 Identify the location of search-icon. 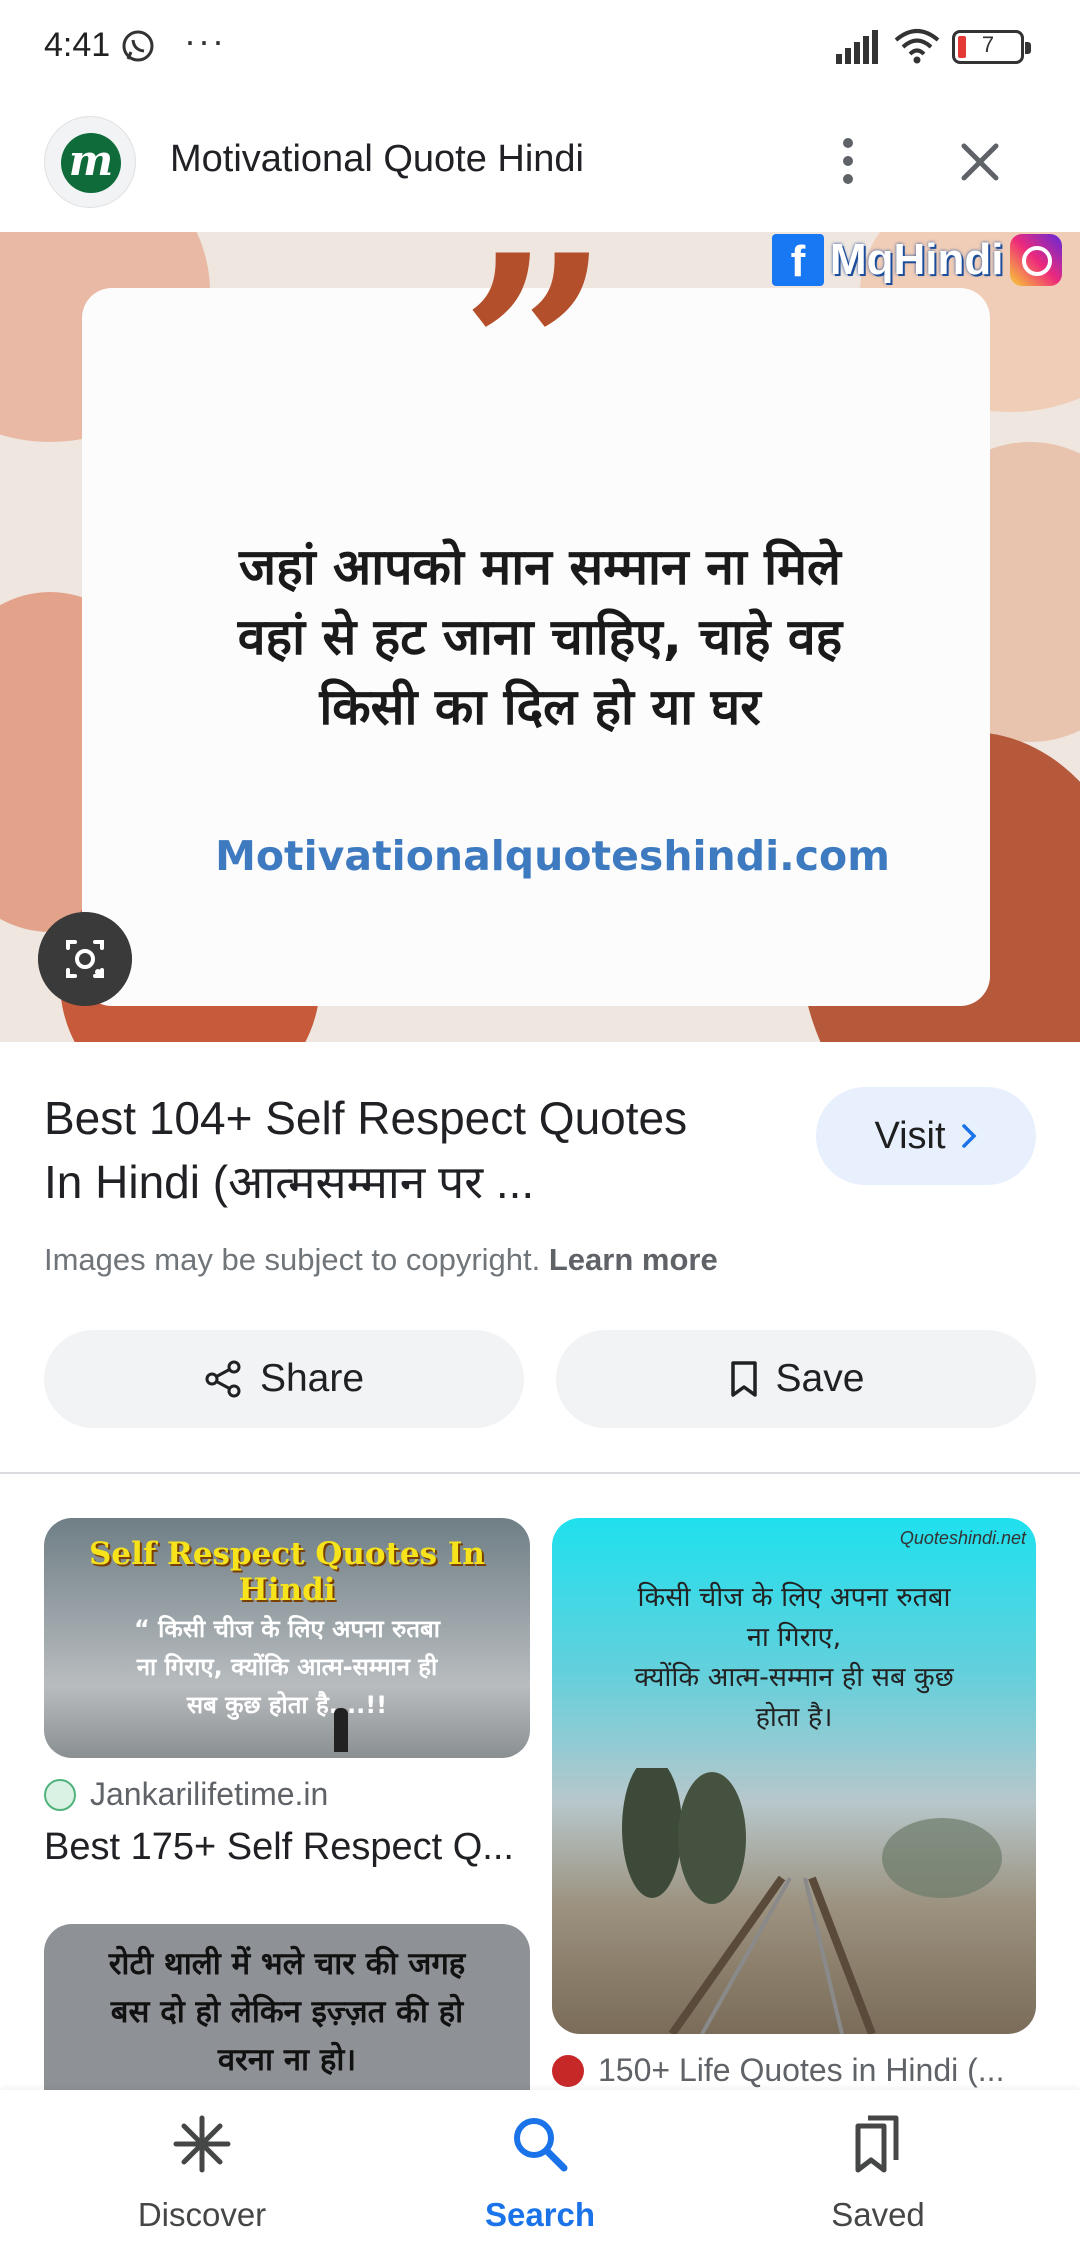
(541, 2145).